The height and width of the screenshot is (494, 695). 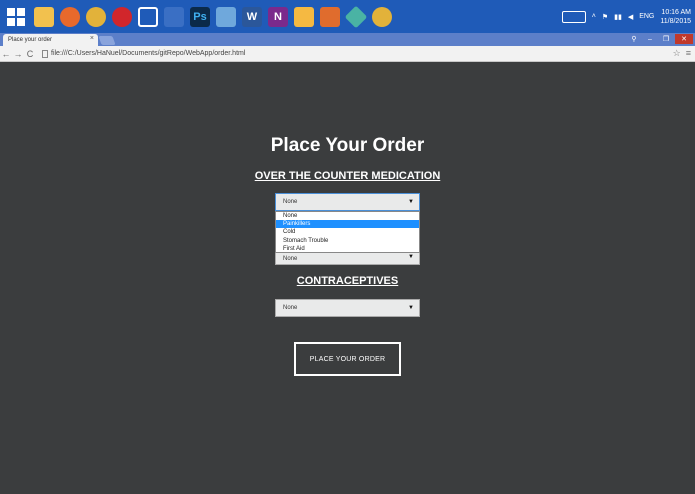 I want to click on file-explorer-icon, so click(x=44, y=16).